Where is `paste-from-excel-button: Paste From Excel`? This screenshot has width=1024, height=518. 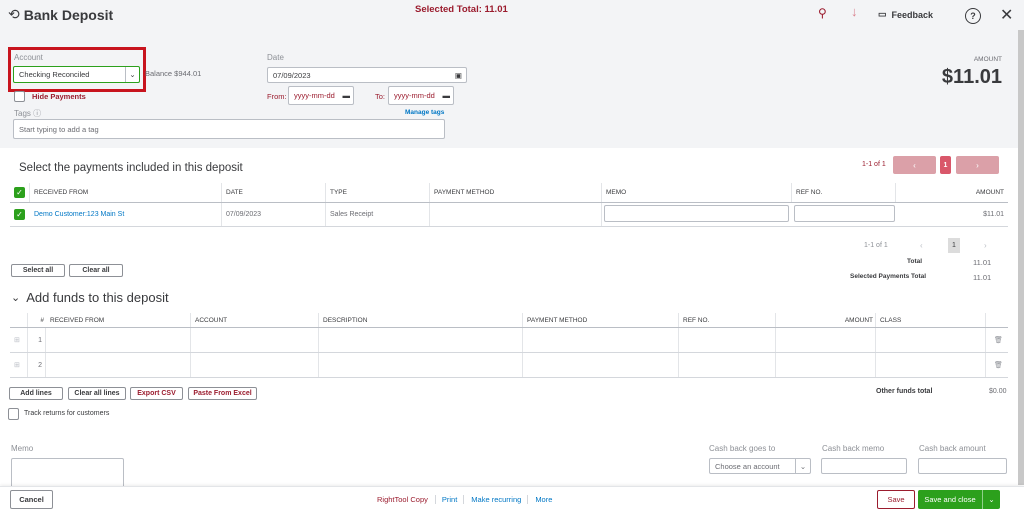 paste-from-excel-button: Paste From Excel is located at coordinates (222, 393).